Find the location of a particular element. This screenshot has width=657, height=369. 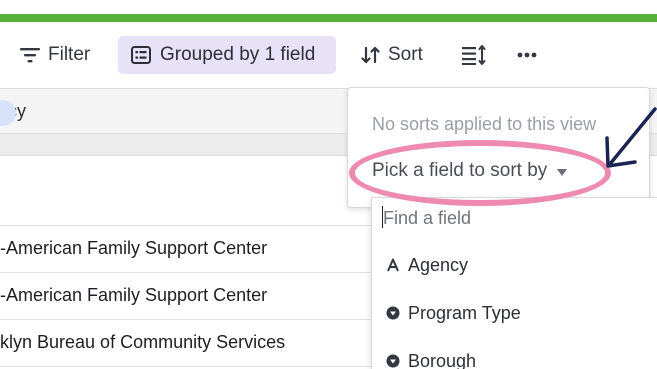

row-height-icon is located at coordinates (474, 55).